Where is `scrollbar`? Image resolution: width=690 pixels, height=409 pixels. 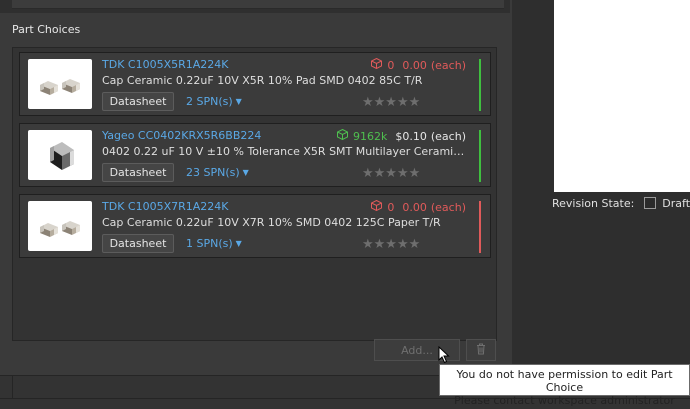 scrollbar is located at coordinates (504, 194).